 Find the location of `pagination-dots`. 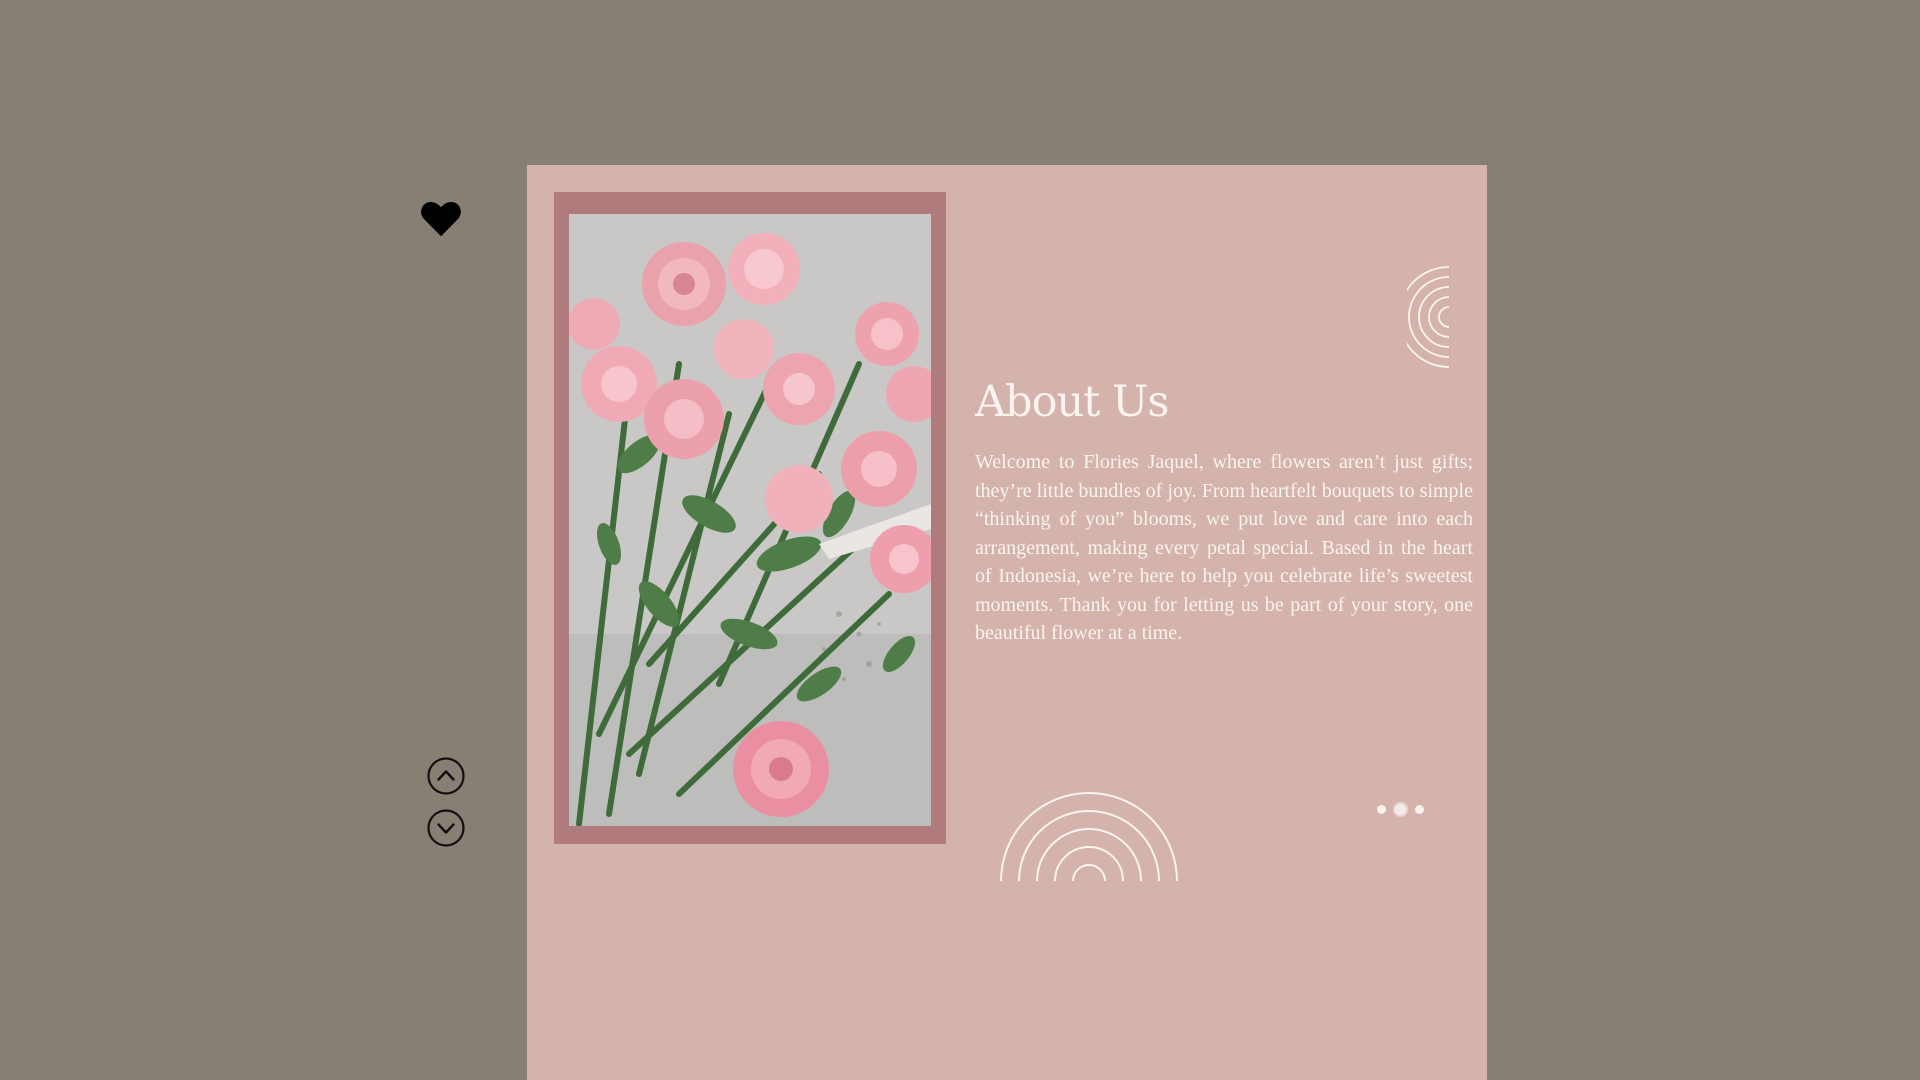

pagination-dots is located at coordinates (1400, 809).